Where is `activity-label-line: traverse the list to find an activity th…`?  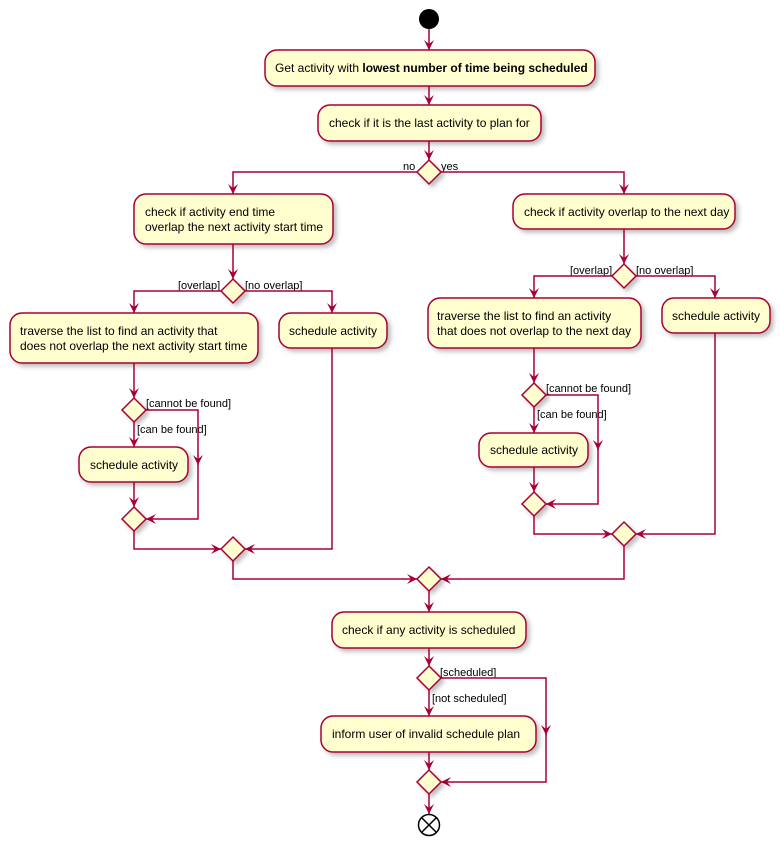
activity-label-line: traverse the list to find an activity th… is located at coordinates (119, 331).